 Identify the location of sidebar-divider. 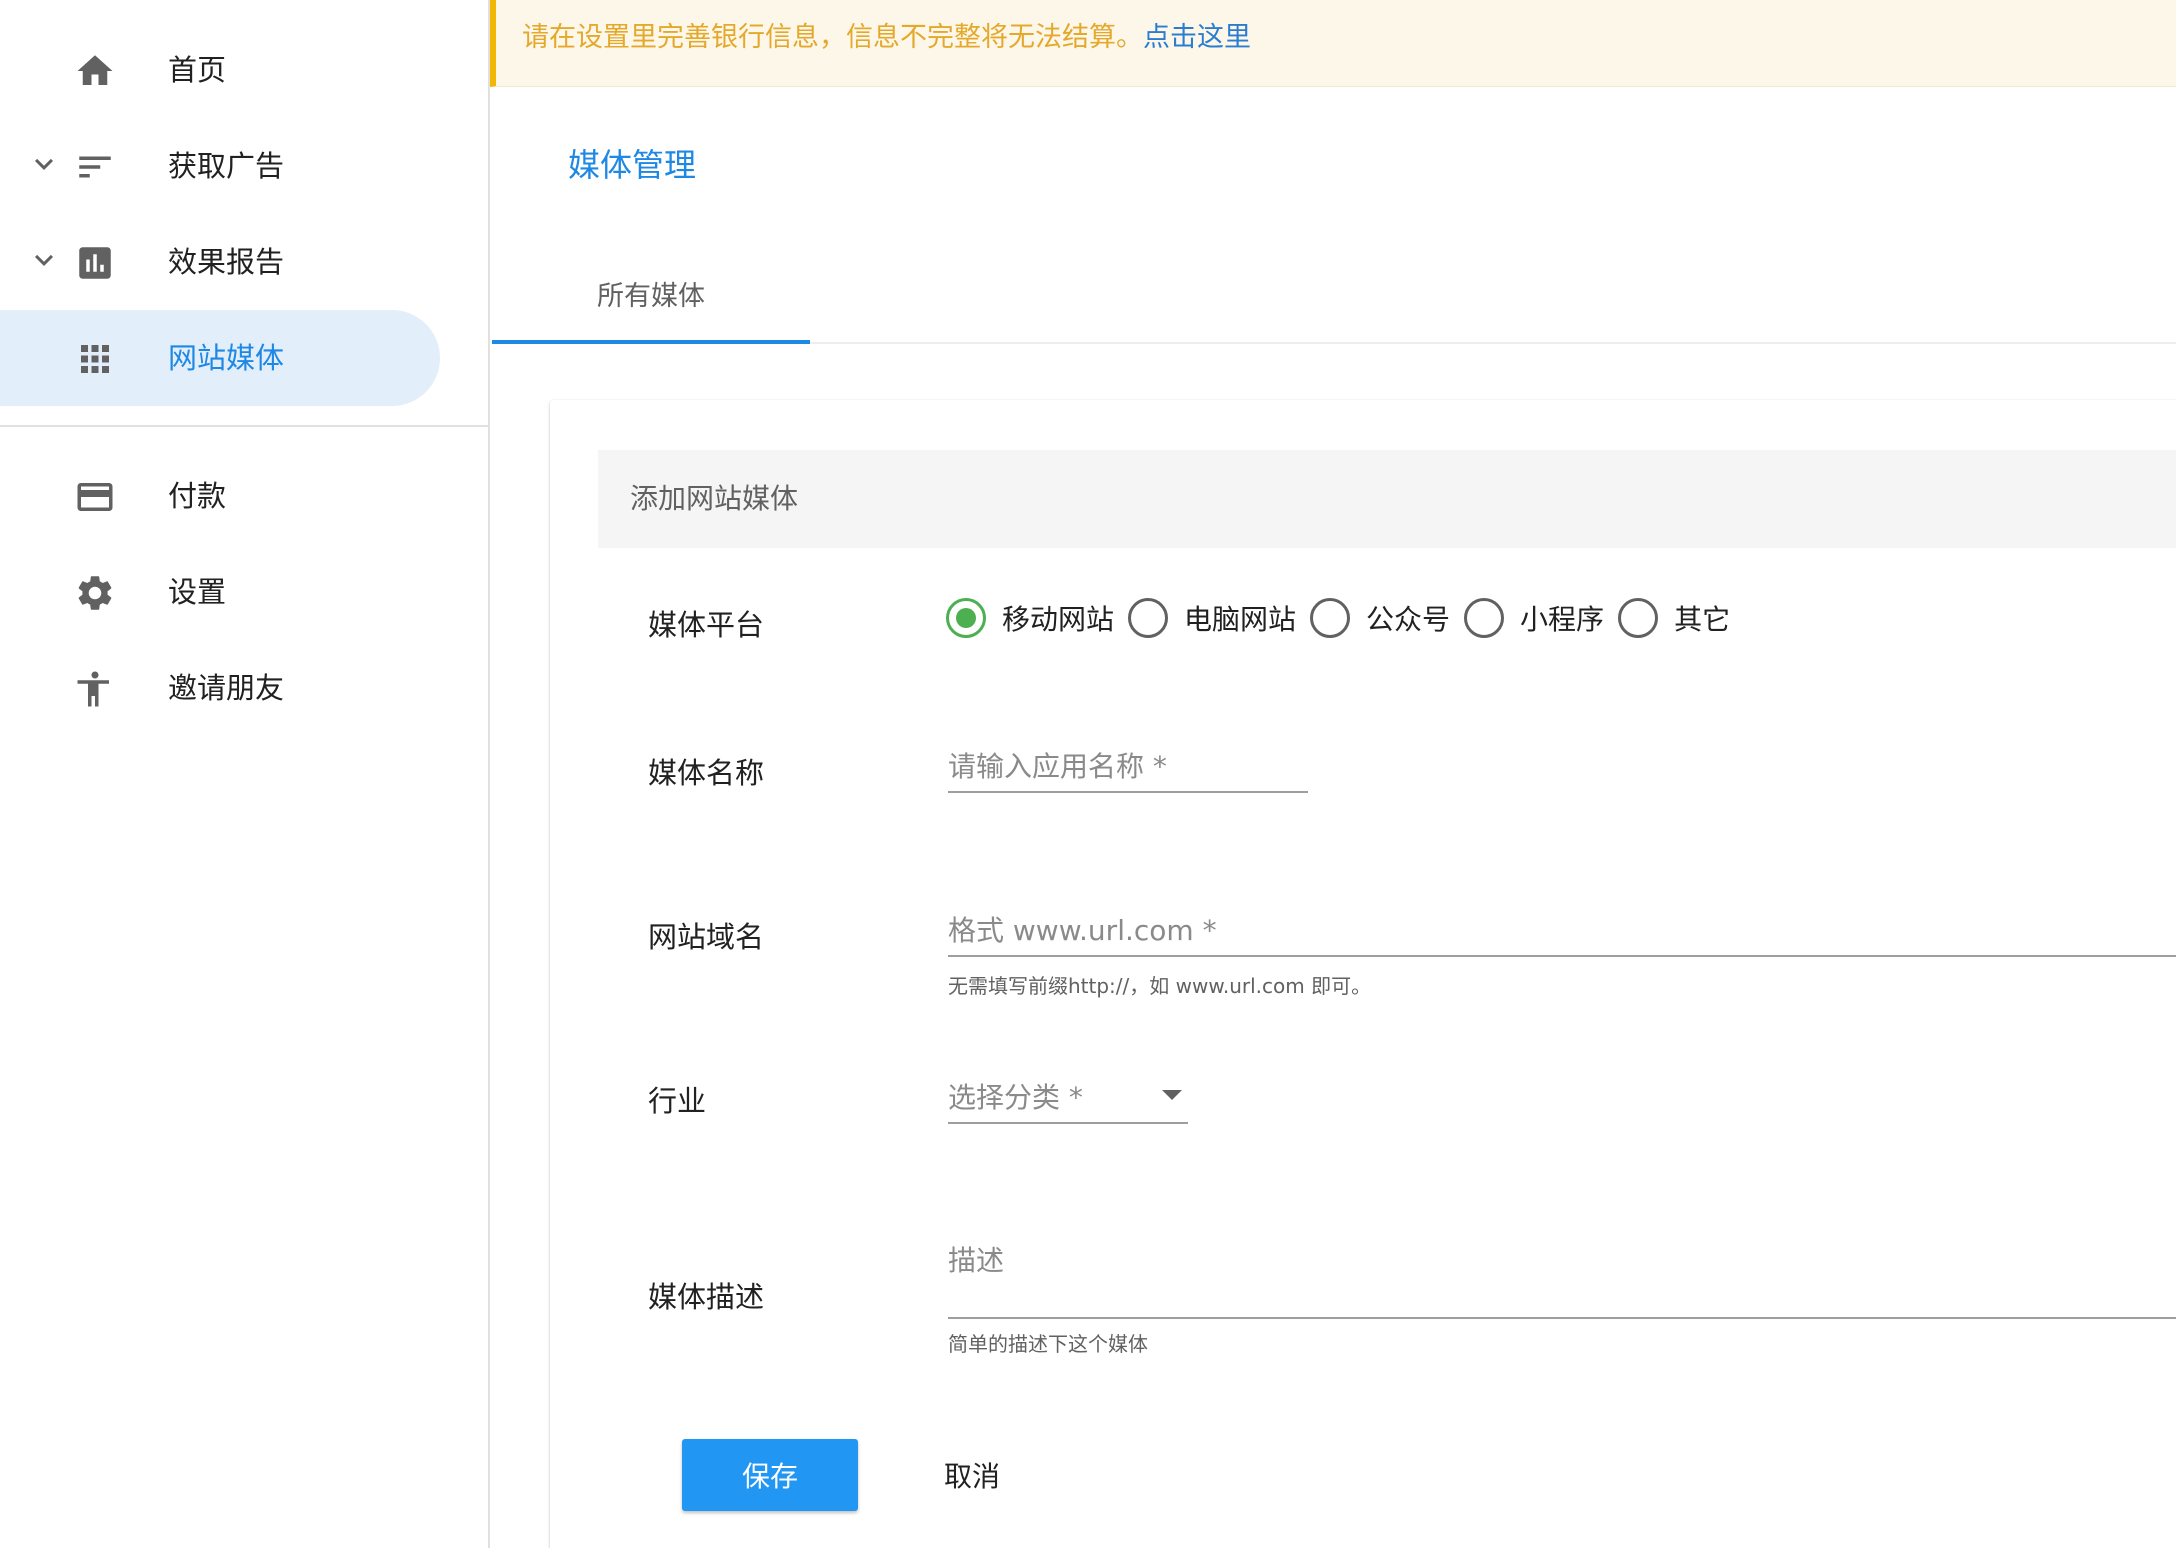
(245, 426).